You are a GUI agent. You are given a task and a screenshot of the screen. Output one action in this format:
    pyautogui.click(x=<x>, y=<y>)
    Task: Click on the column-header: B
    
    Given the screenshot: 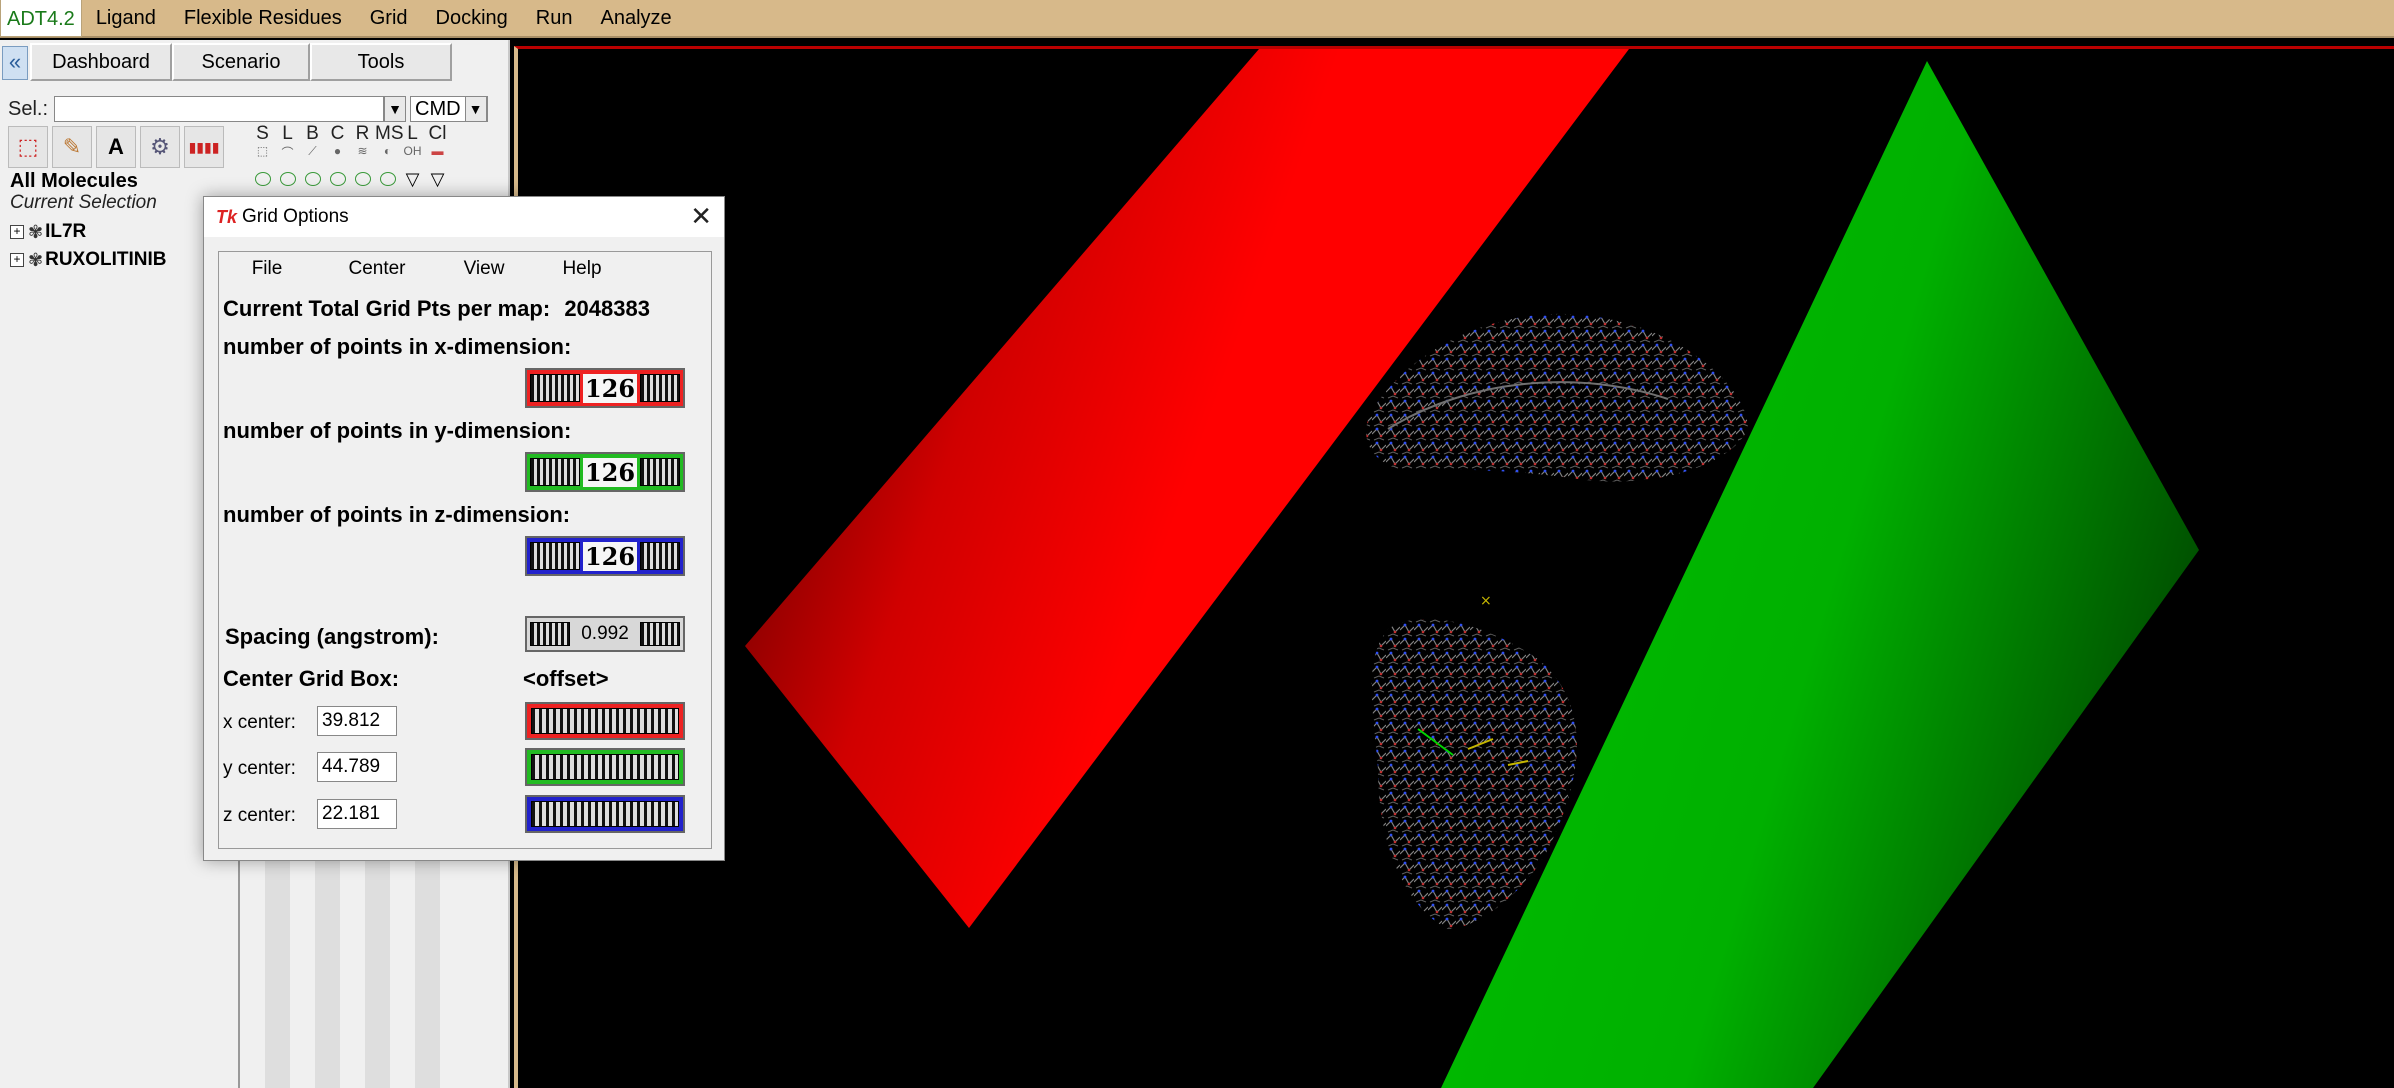 What is the action you would take?
    pyautogui.click(x=312, y=133)
    